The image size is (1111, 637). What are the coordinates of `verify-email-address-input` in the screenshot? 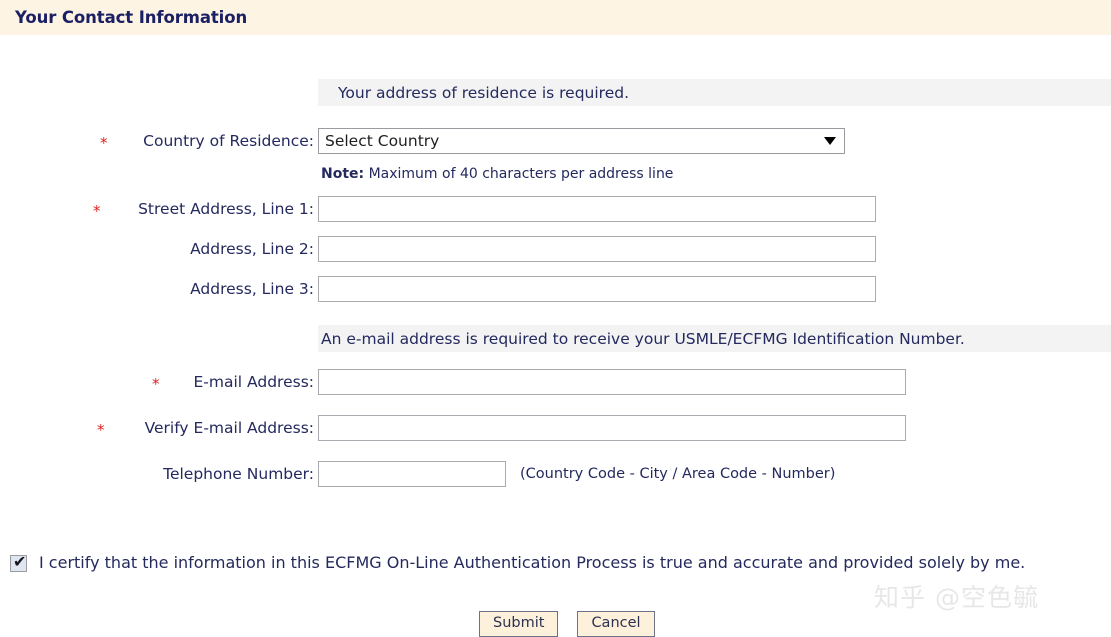 It's located at (612, 428).